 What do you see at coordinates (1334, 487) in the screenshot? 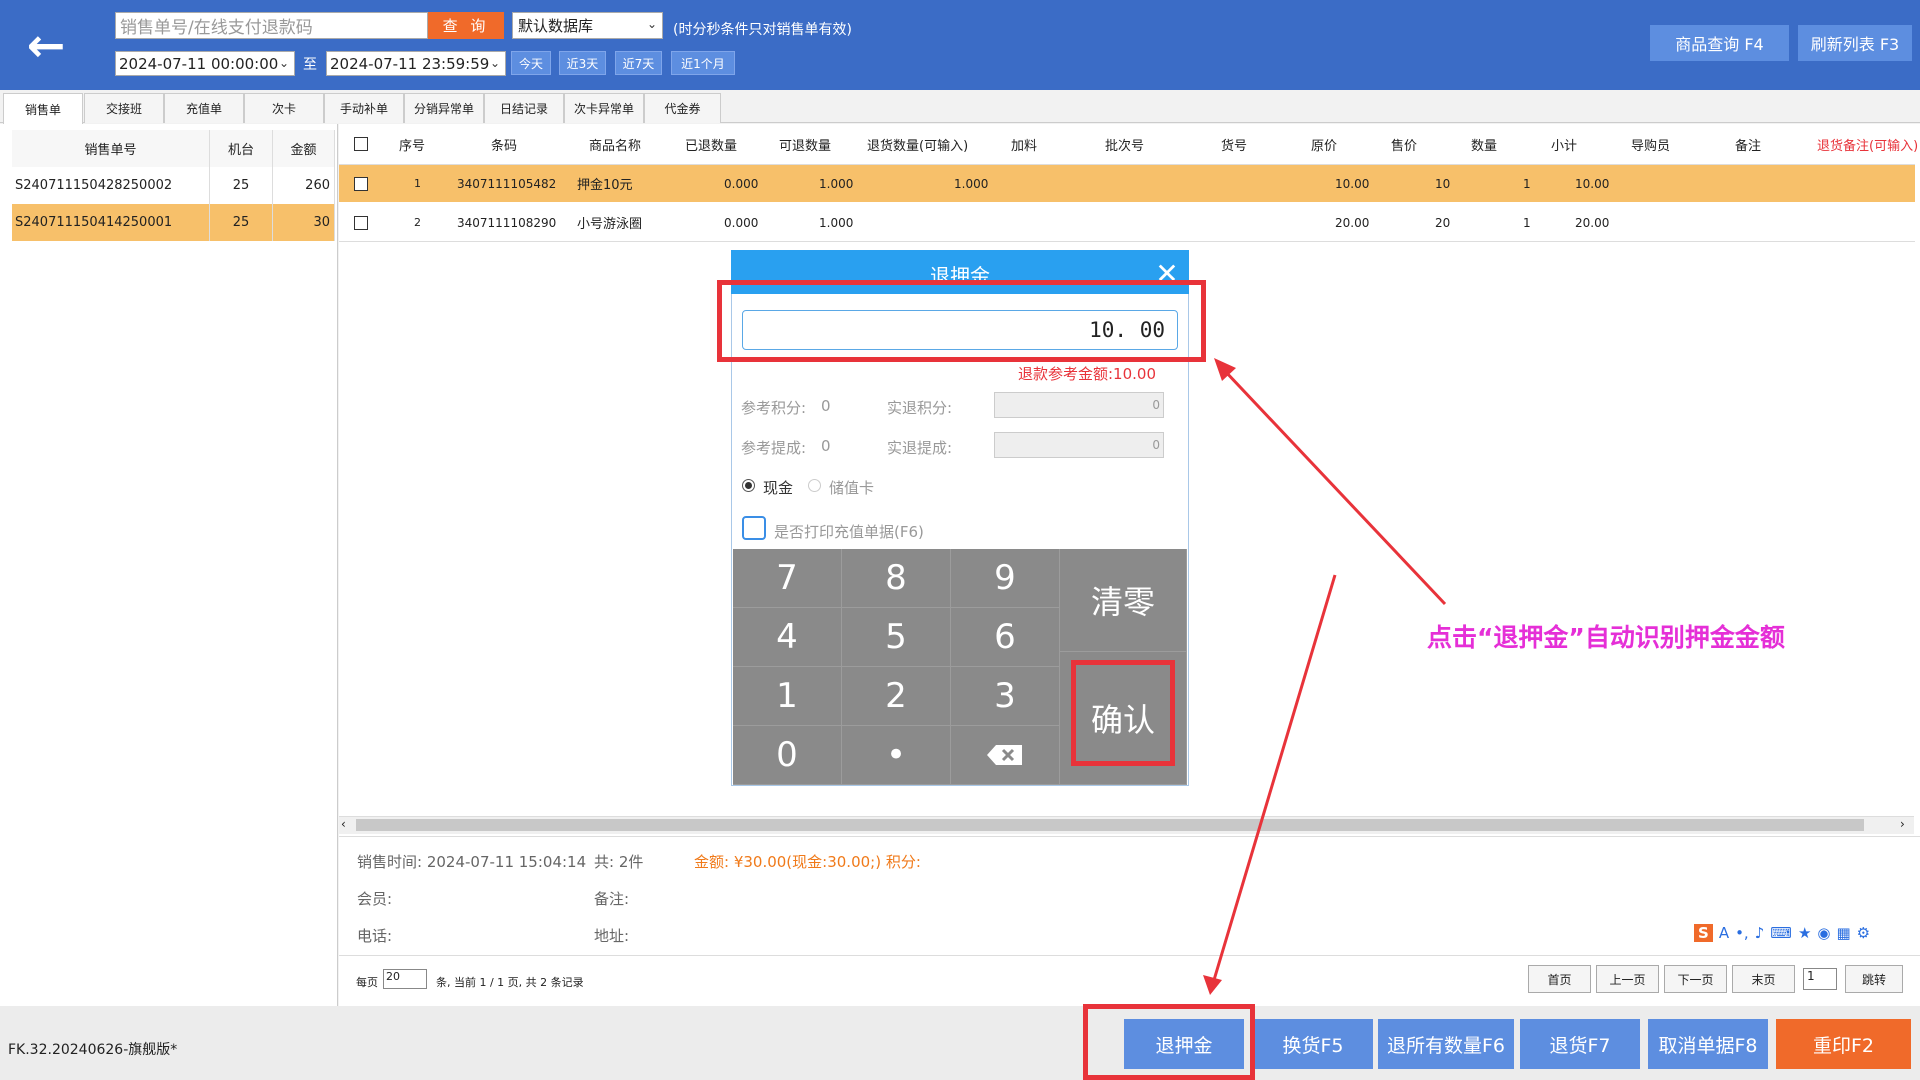
I see `arrow-to-amount` at bounding box center [1334, 487].